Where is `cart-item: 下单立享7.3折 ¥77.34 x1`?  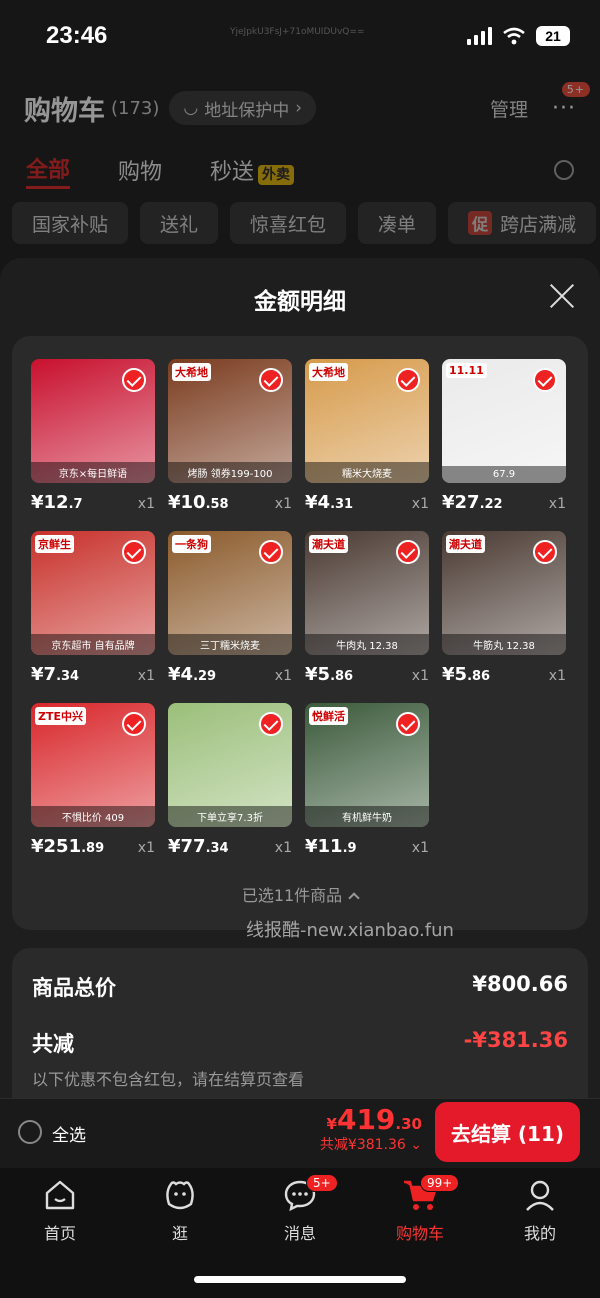 cart-item: 下单立享7.3折 ¥77.34 x1 is located at coordinates (230, 780).